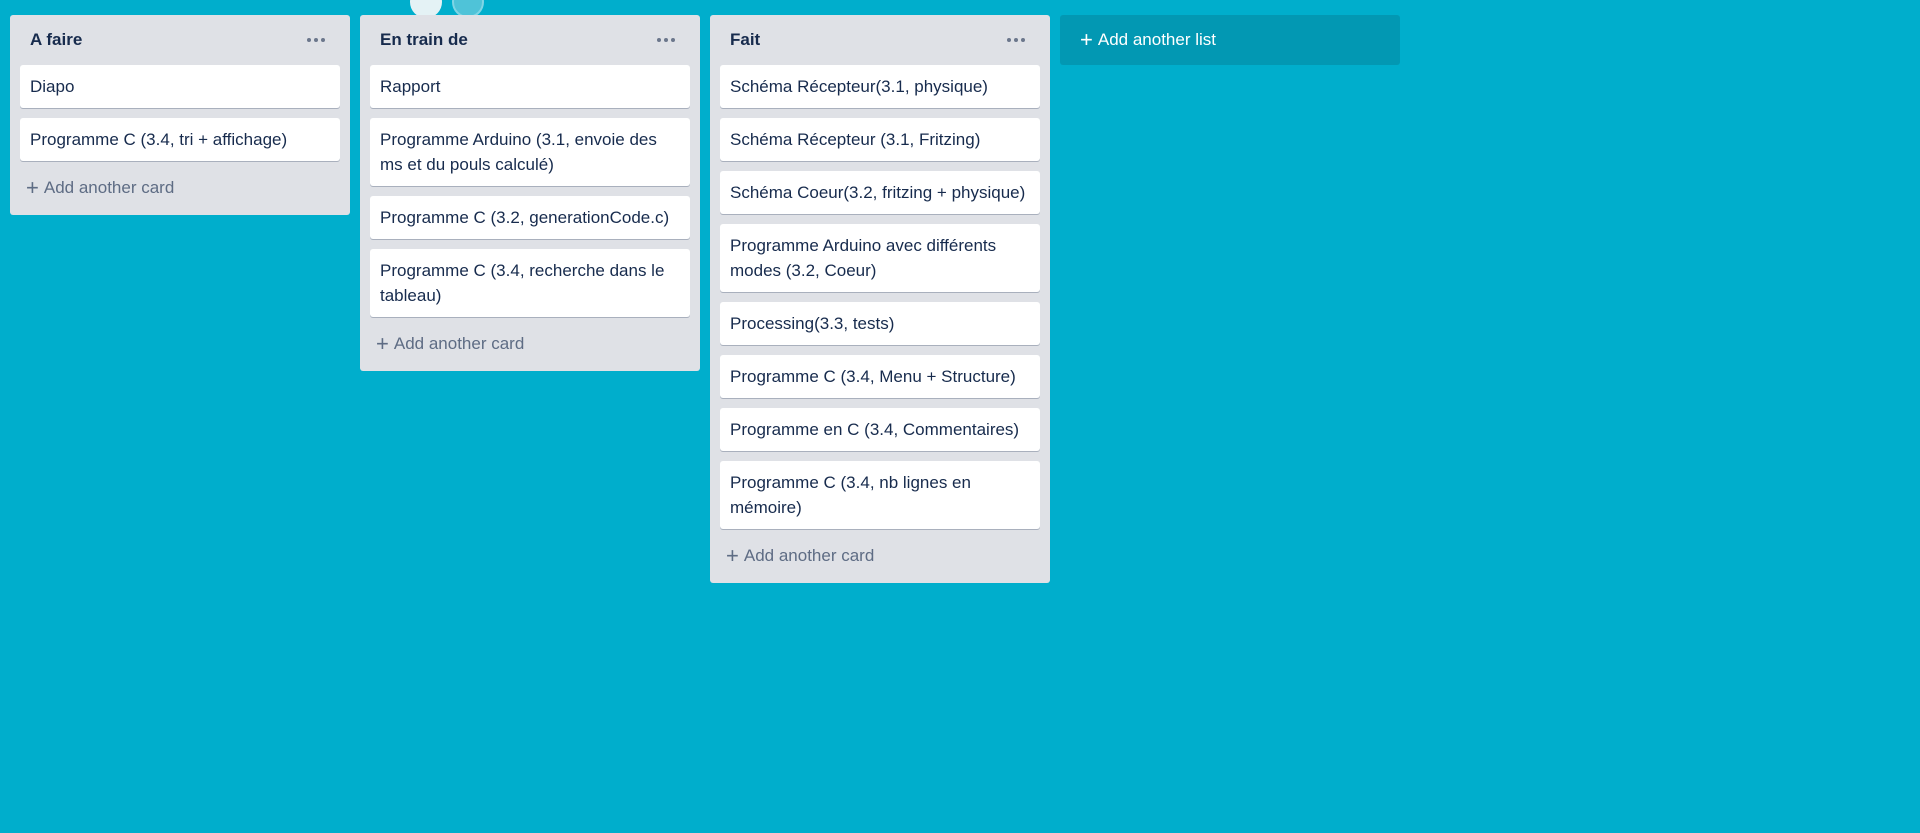  What do you see at coordinates (880, 429) in the screenshot?
I see `card: Programme en C (3.4, Commentaires)` at bounding box center [880, 429].